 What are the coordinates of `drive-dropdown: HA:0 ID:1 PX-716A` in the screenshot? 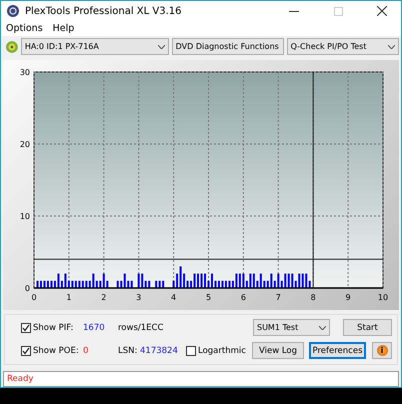 It's located at (94, 47).